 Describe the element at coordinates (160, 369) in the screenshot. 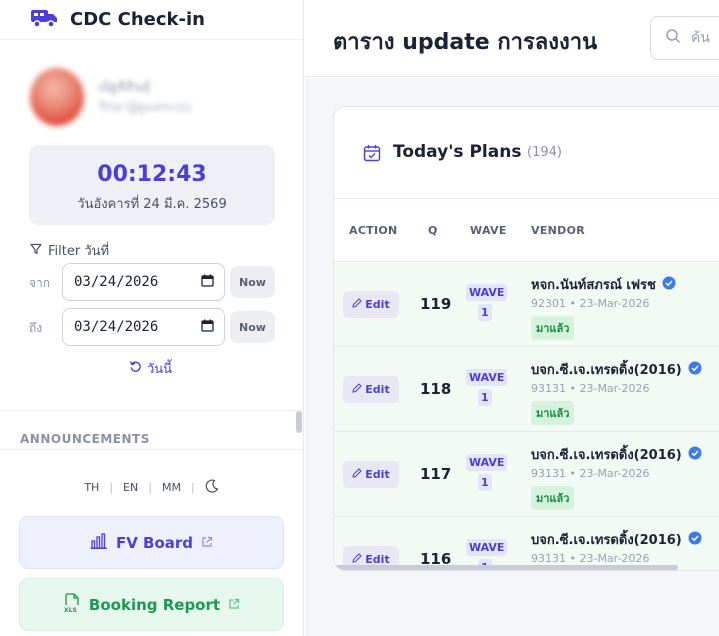

I see `today-label: วันนี้` at that location.